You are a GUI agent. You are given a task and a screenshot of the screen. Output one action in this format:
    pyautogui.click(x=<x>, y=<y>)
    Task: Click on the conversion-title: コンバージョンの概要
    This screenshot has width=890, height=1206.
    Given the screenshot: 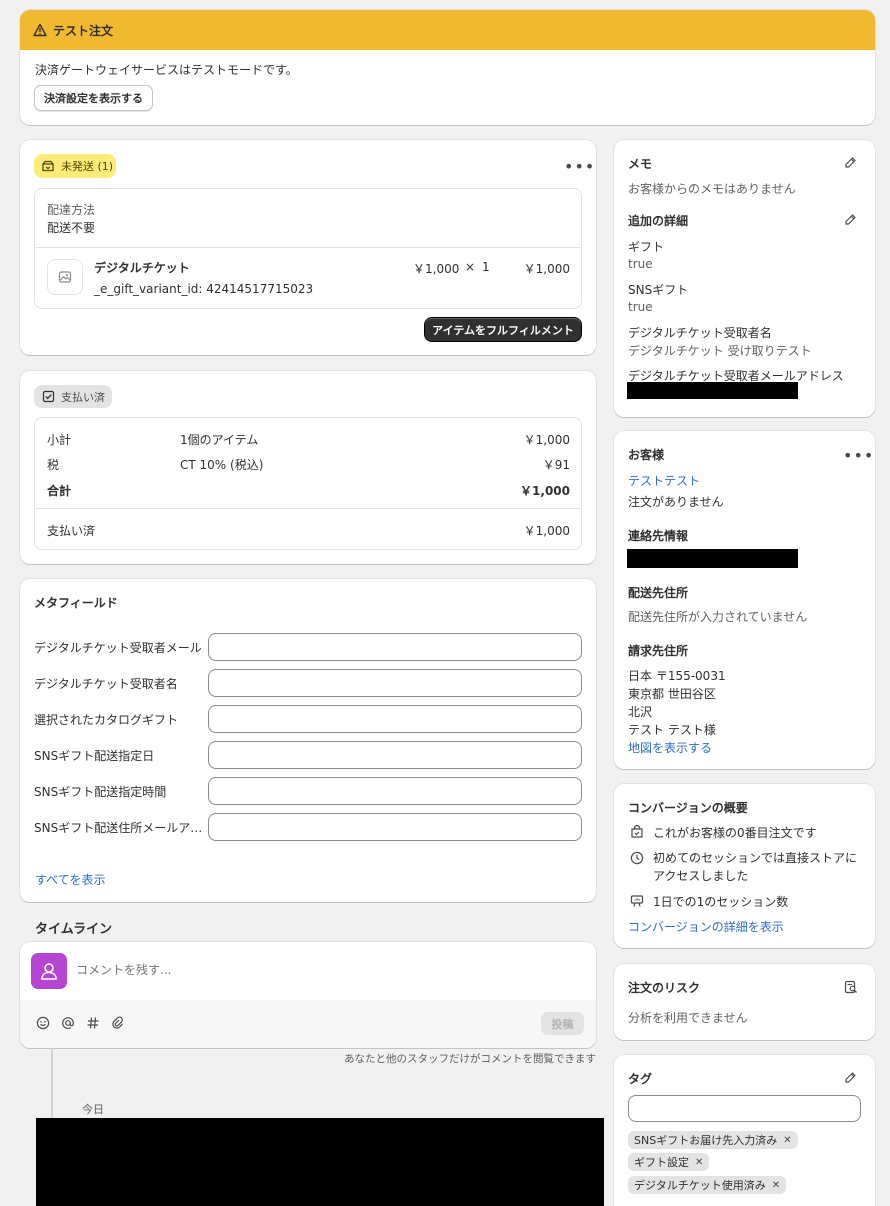 What is the action you would take?
    pyautogui.click(x=688, y=808)
    